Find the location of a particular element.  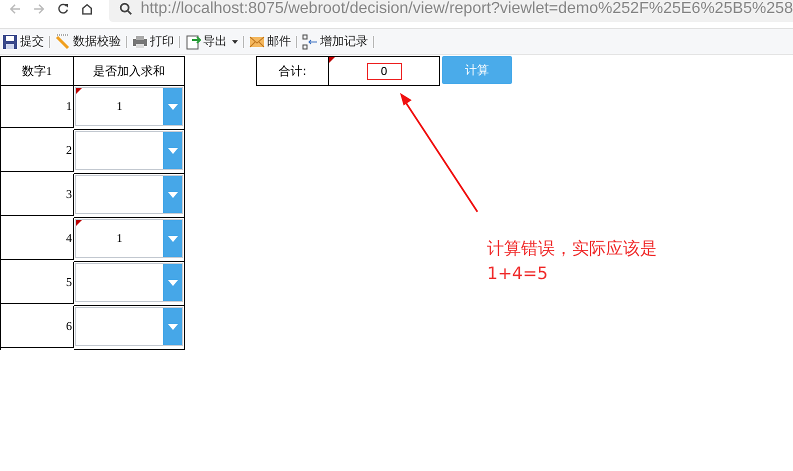

envelope-icon is located at coordinates (257, 42).